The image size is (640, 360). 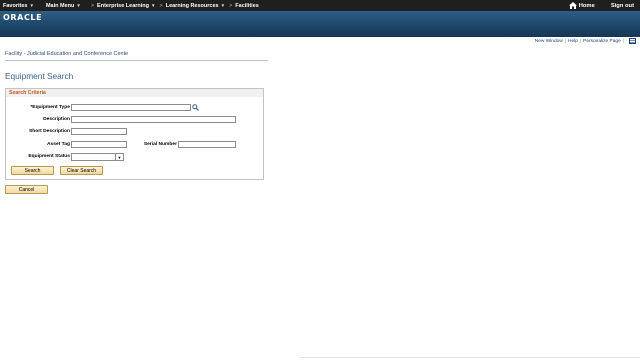 What do you see at coordinates (49, 156) in the screenshot?
I see `equipment-status-label: Equipment Status` at bounding box center [49, 156].